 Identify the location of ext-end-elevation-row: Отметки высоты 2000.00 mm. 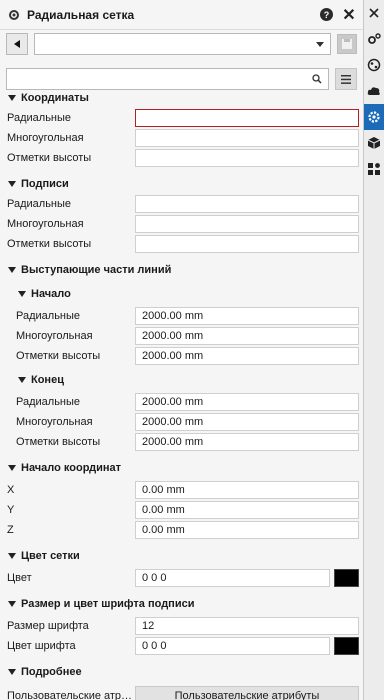
(182, 442).